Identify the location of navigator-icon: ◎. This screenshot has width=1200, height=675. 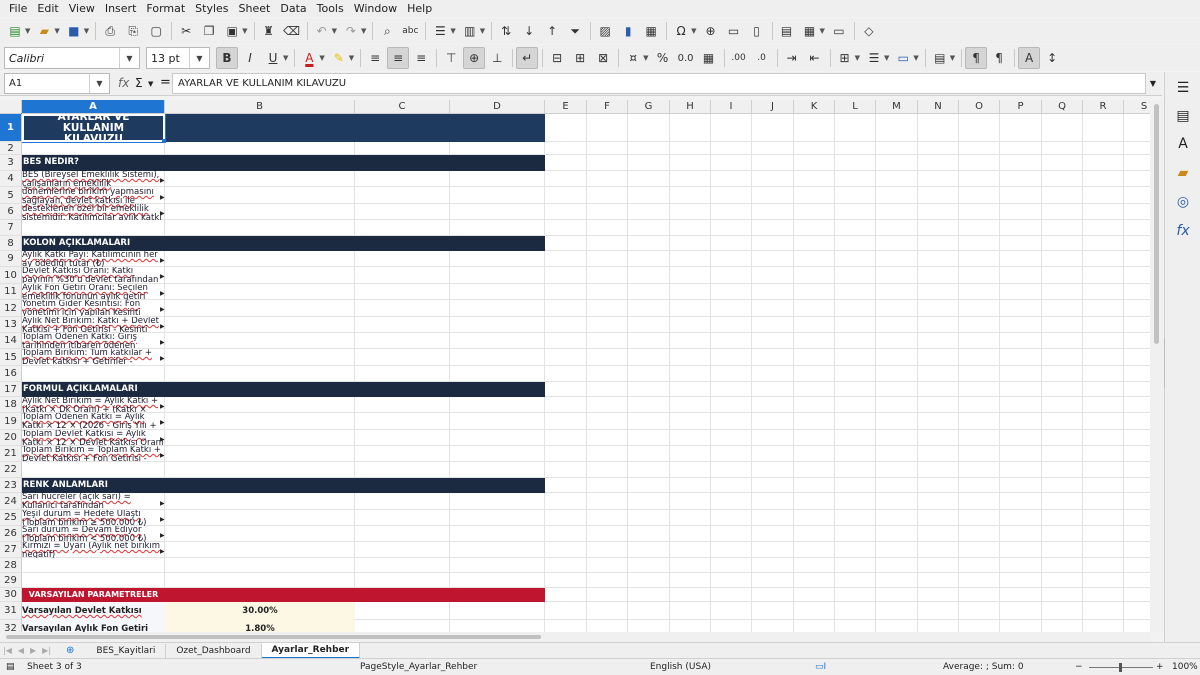
(1183, 202).